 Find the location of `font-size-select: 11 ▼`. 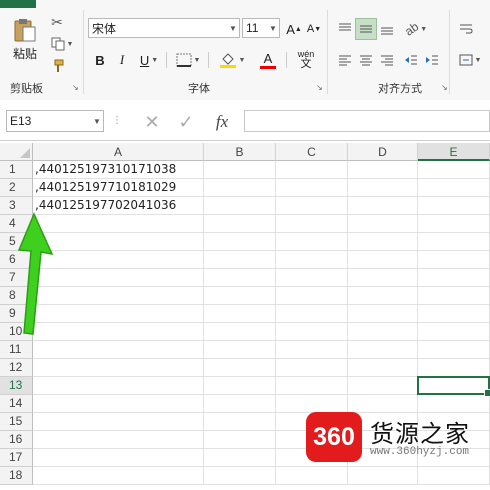

font-size-select: 11 ▼ is located at coordinates (261, 28).